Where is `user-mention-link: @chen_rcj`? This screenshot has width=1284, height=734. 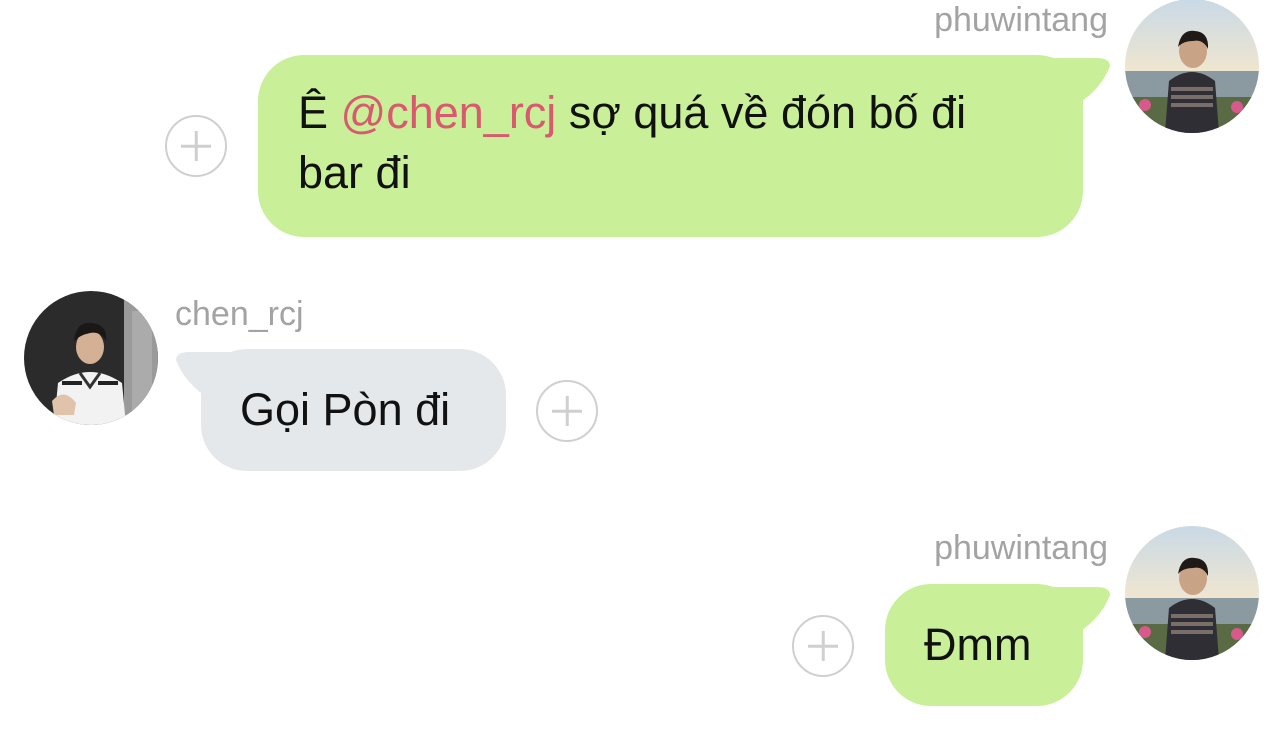 user-mention-link: @chen_rcj is located at coordinates (449, 112).